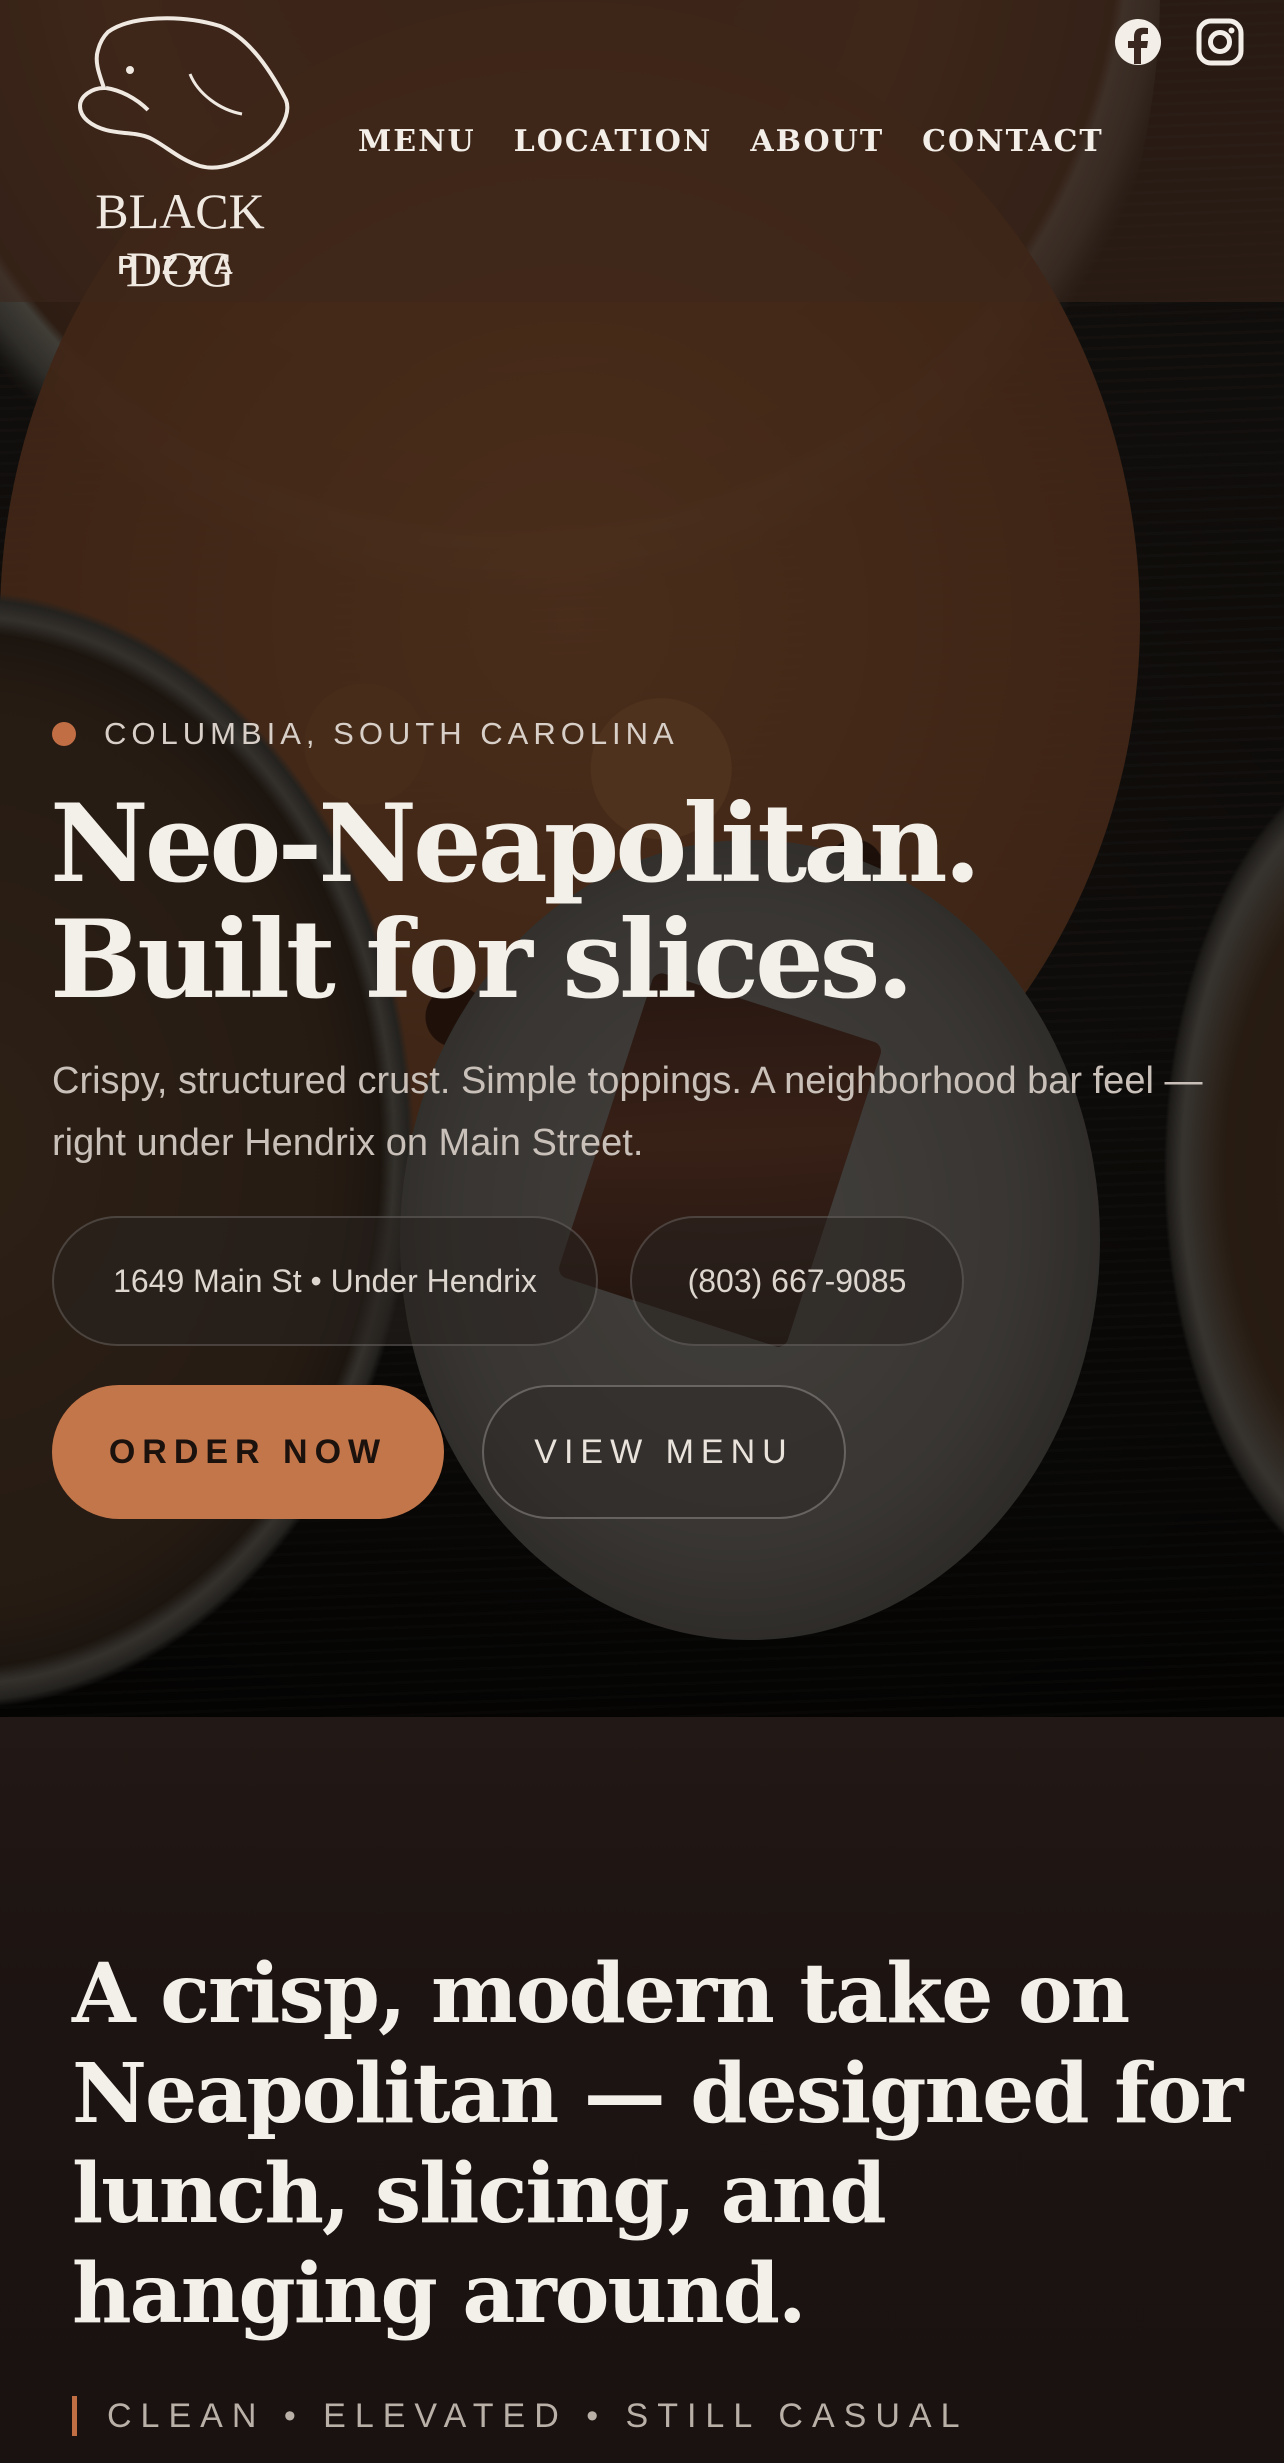 The width and height of the screenshot is (1284, 2463). Describe the element at coordinates (391, 733) in the screenshot. I see `location-text: COLUMBIA, SOUTH CAROLINA` at that location.